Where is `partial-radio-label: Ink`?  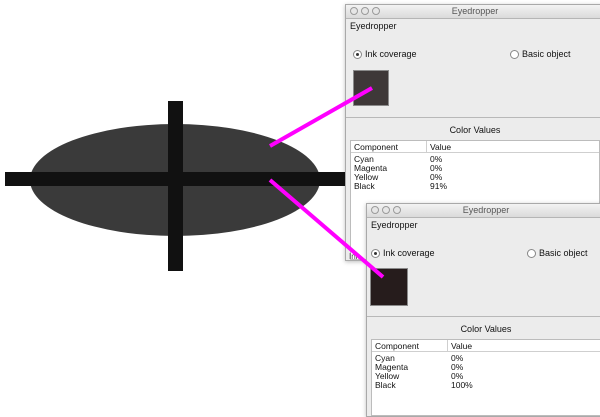
partial-radio-label: Ink is located at coordinates (354, 256).